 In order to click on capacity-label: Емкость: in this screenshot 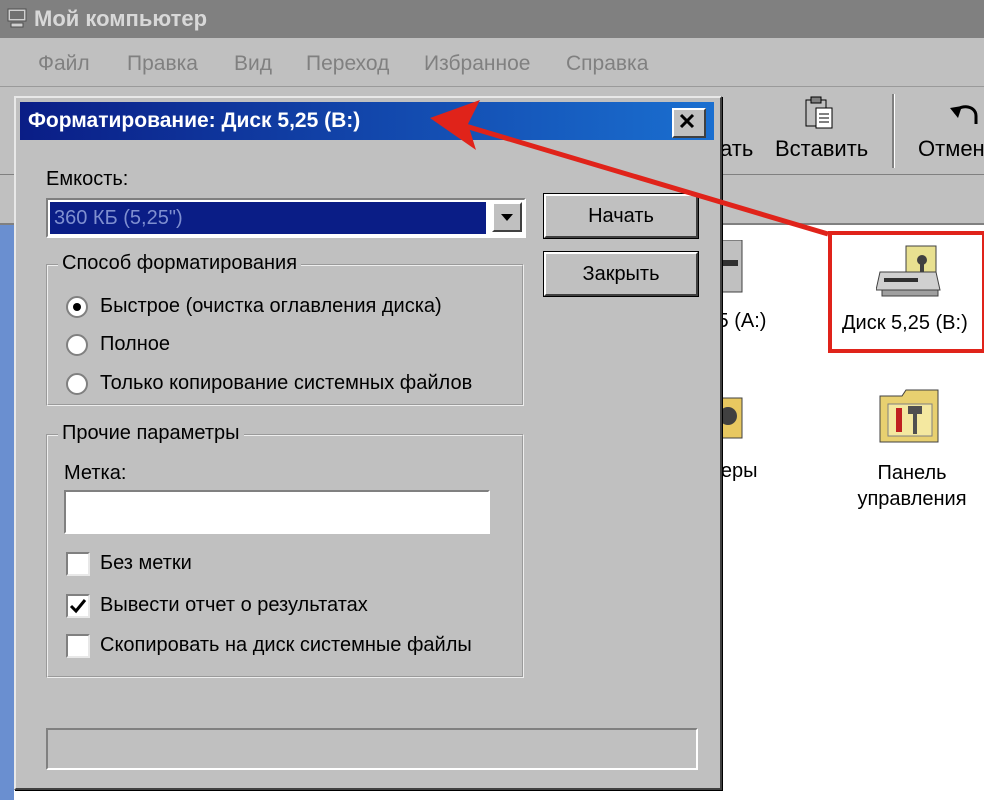, I will do `click(87, 179)`.